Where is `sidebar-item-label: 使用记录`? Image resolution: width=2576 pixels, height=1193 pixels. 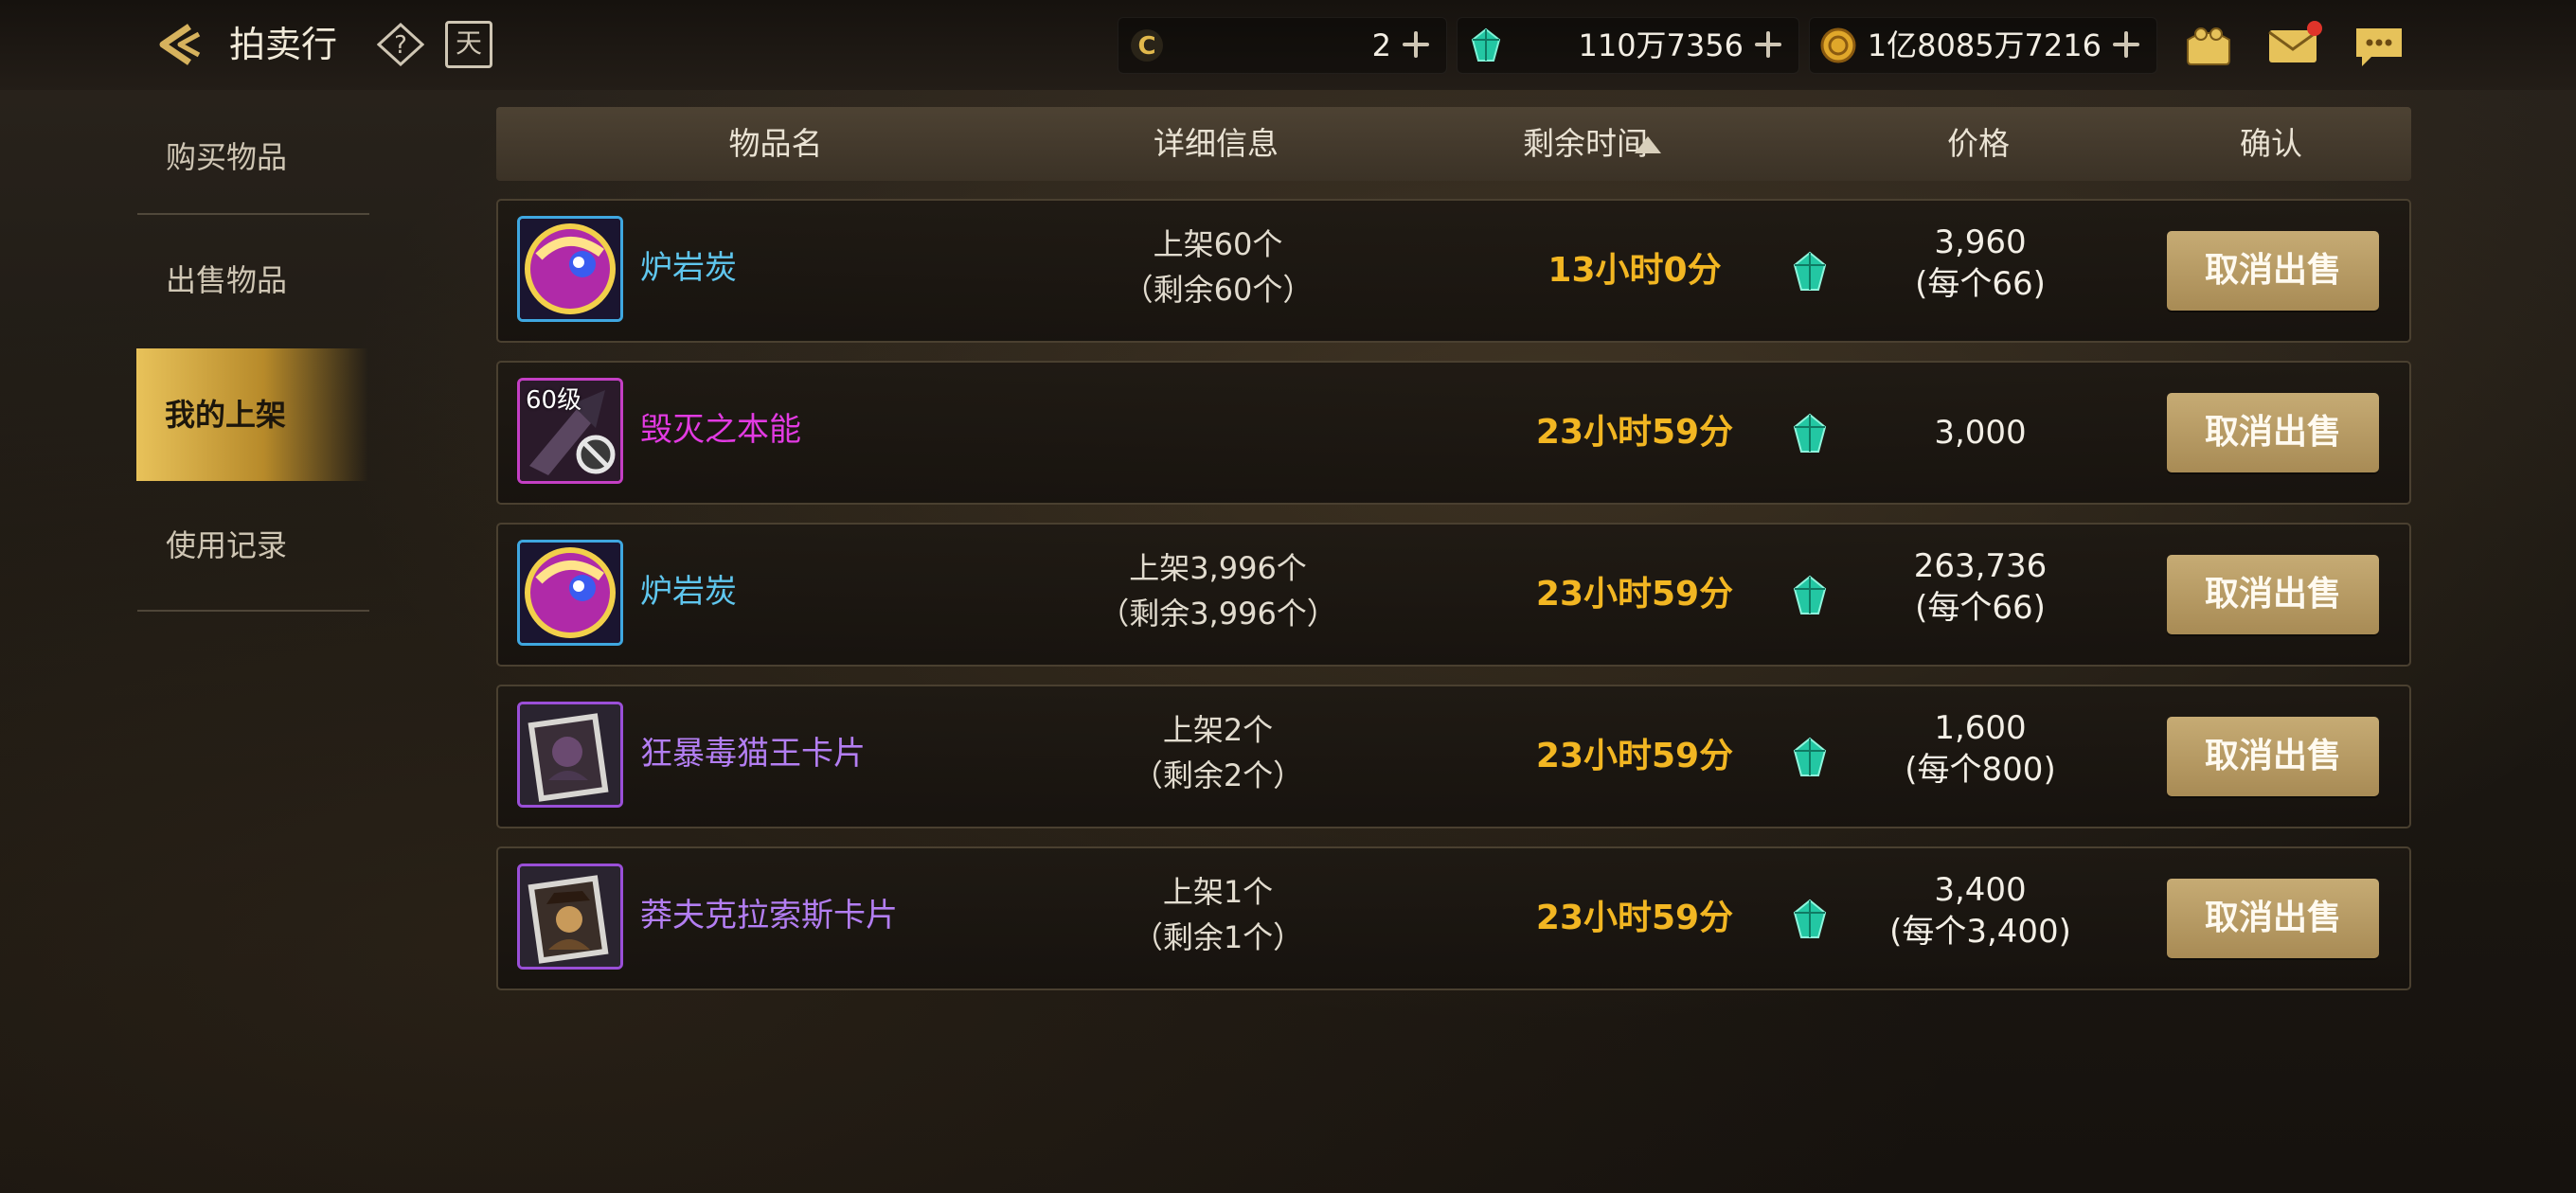
sidebar-item-label: 使用记录 is located at coordinates (227, 545).